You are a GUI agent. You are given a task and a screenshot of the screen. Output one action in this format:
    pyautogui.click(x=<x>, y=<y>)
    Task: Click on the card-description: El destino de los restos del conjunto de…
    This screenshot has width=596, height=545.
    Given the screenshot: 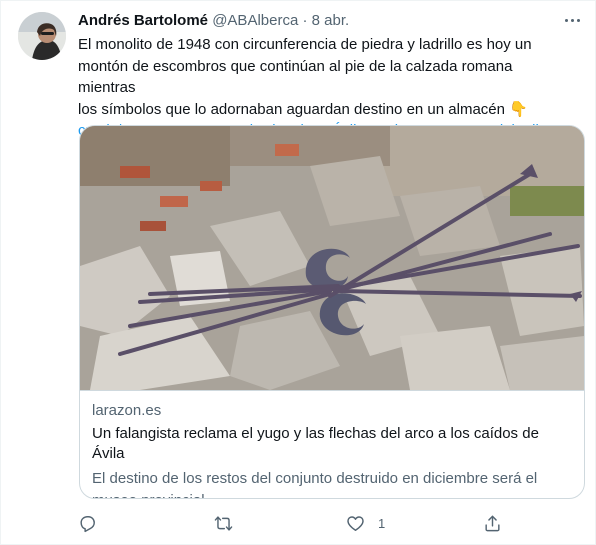 What is the action you would take?
    pyautogui.click(x=315, y=484)
    